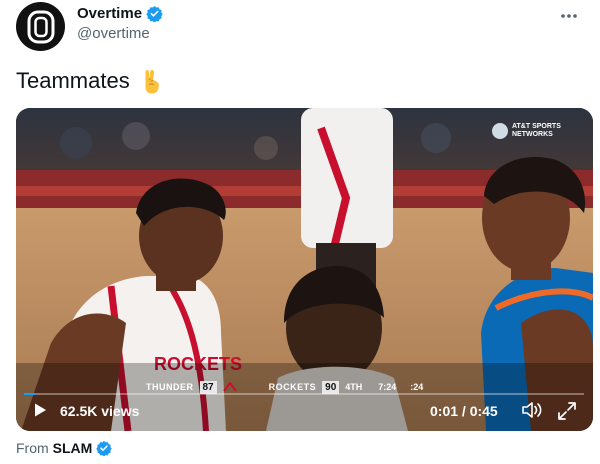 This screenshot has height=464, width=600. What do you see at coordinates (464, 411) in the screenshot?
I see `video-time: 0:01 / 0:45` at bounding box center [464, 411].